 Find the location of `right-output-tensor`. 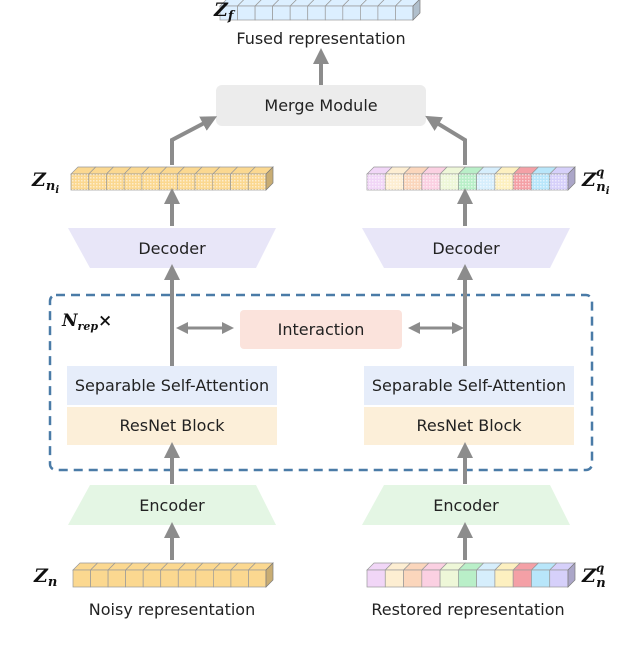

right-output-tensor is located at coordinates (471, 178).